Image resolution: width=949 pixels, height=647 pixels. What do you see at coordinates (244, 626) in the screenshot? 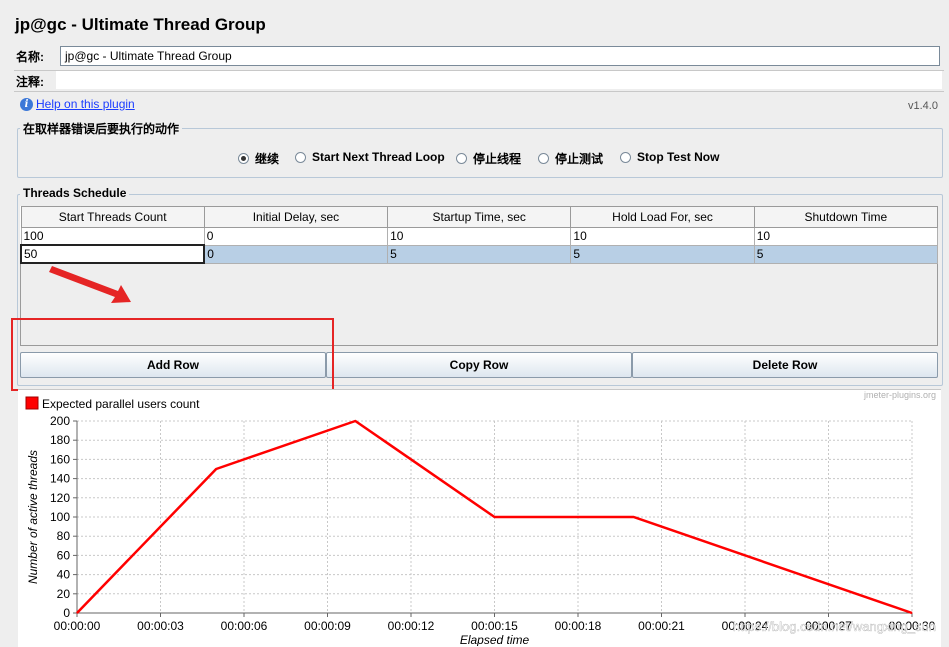
I see `x-tick-label: 00:00:06` at bounding box center [244, 626].